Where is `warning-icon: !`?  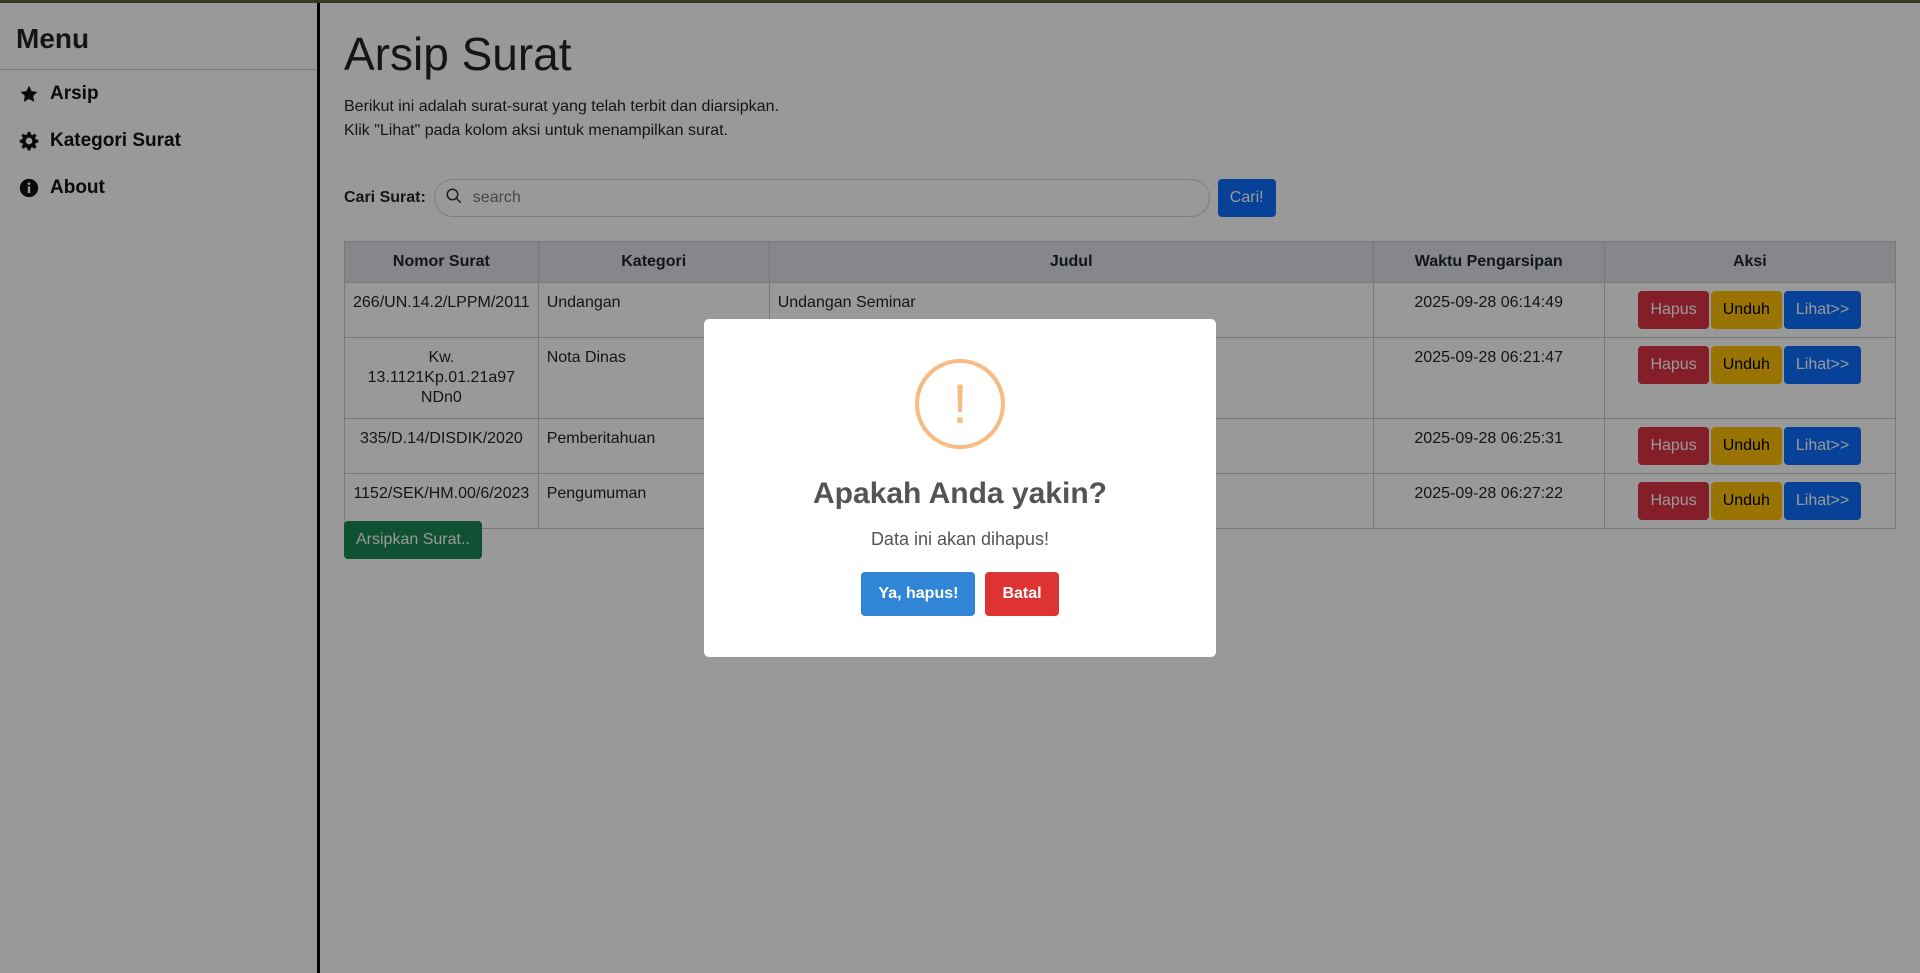
warning-icon: ! is located at coordinates (960, 404).